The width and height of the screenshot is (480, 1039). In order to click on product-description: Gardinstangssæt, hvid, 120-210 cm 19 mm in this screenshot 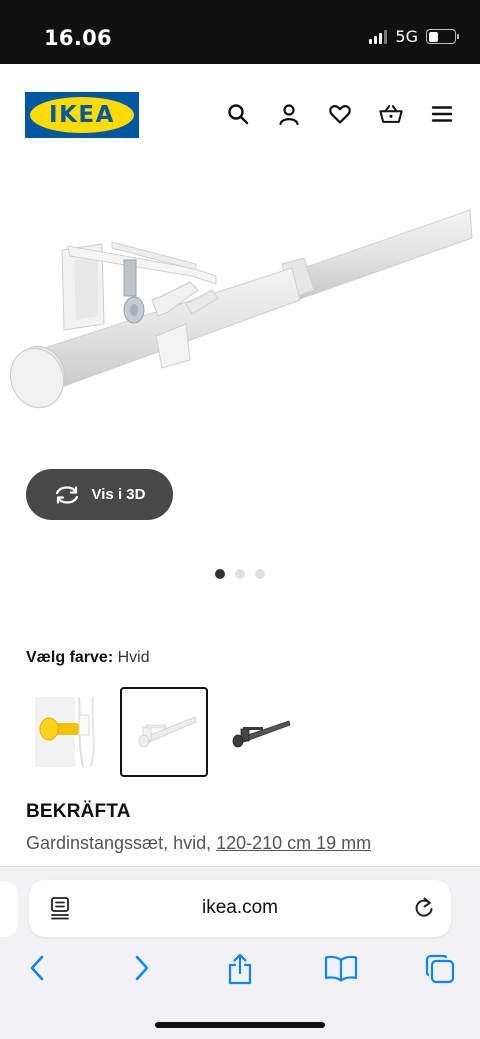, I will do `click(198, 843)`.